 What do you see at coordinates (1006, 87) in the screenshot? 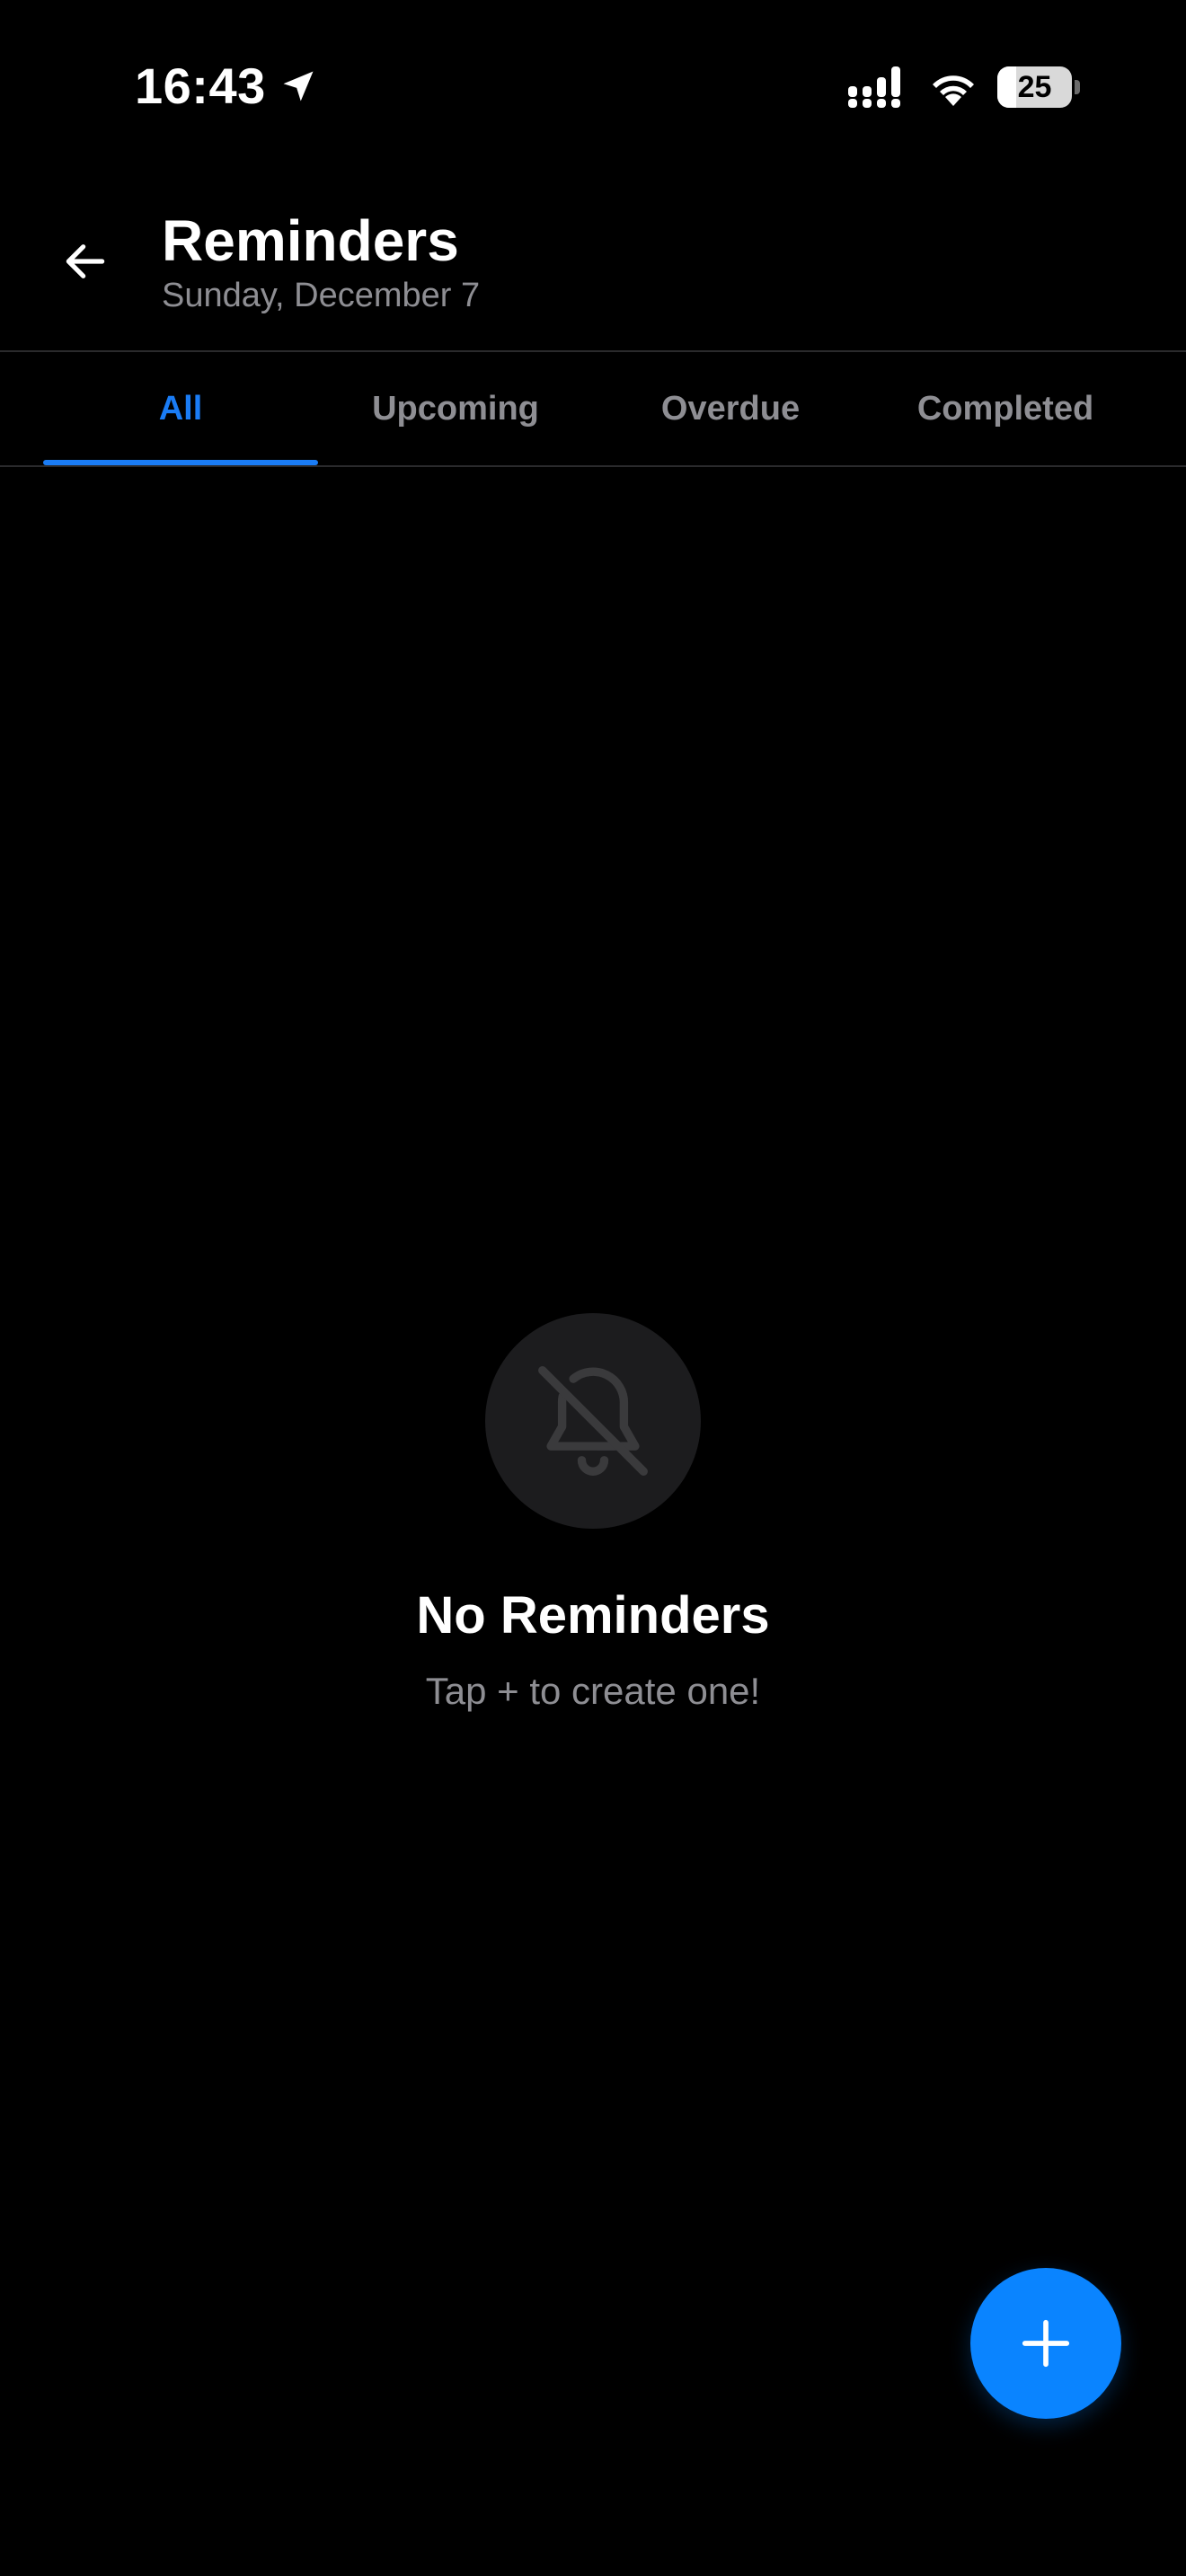
I see `battery-fill` at bounding box center [1006, 87].